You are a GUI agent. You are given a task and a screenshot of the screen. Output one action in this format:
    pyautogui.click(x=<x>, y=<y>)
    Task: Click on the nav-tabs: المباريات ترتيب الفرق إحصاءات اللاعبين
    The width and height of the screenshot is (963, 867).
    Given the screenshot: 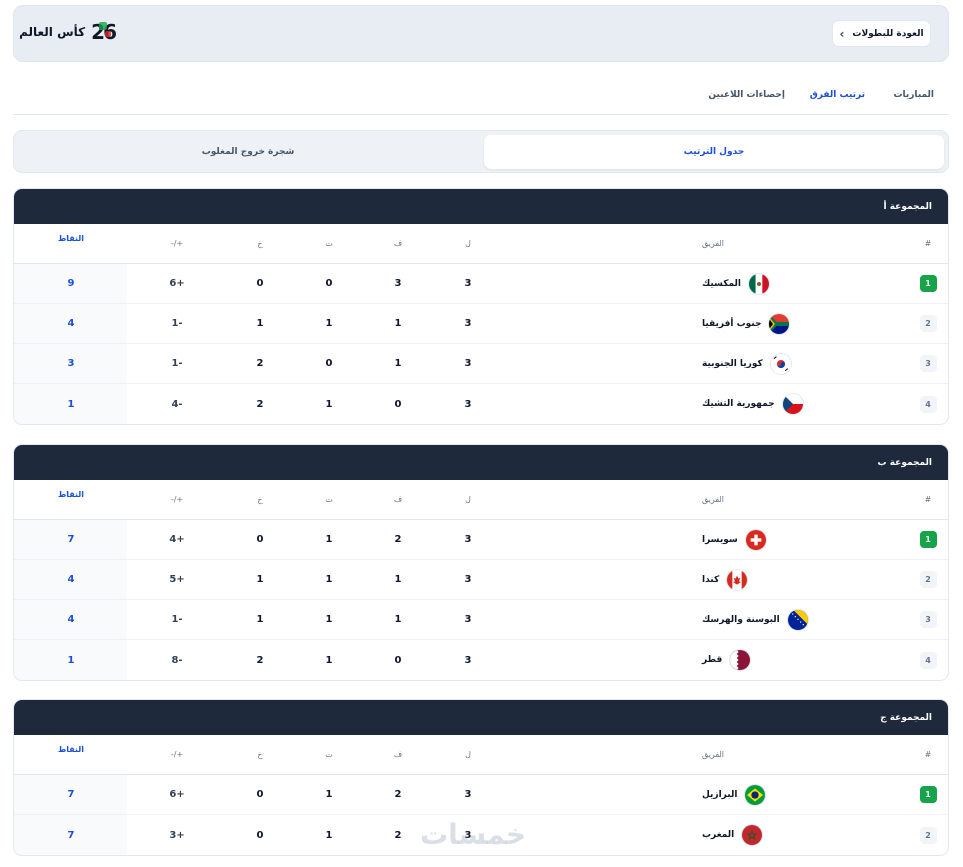 What is the action you would take?
    pyautogui.click(x=481, y=97)
    